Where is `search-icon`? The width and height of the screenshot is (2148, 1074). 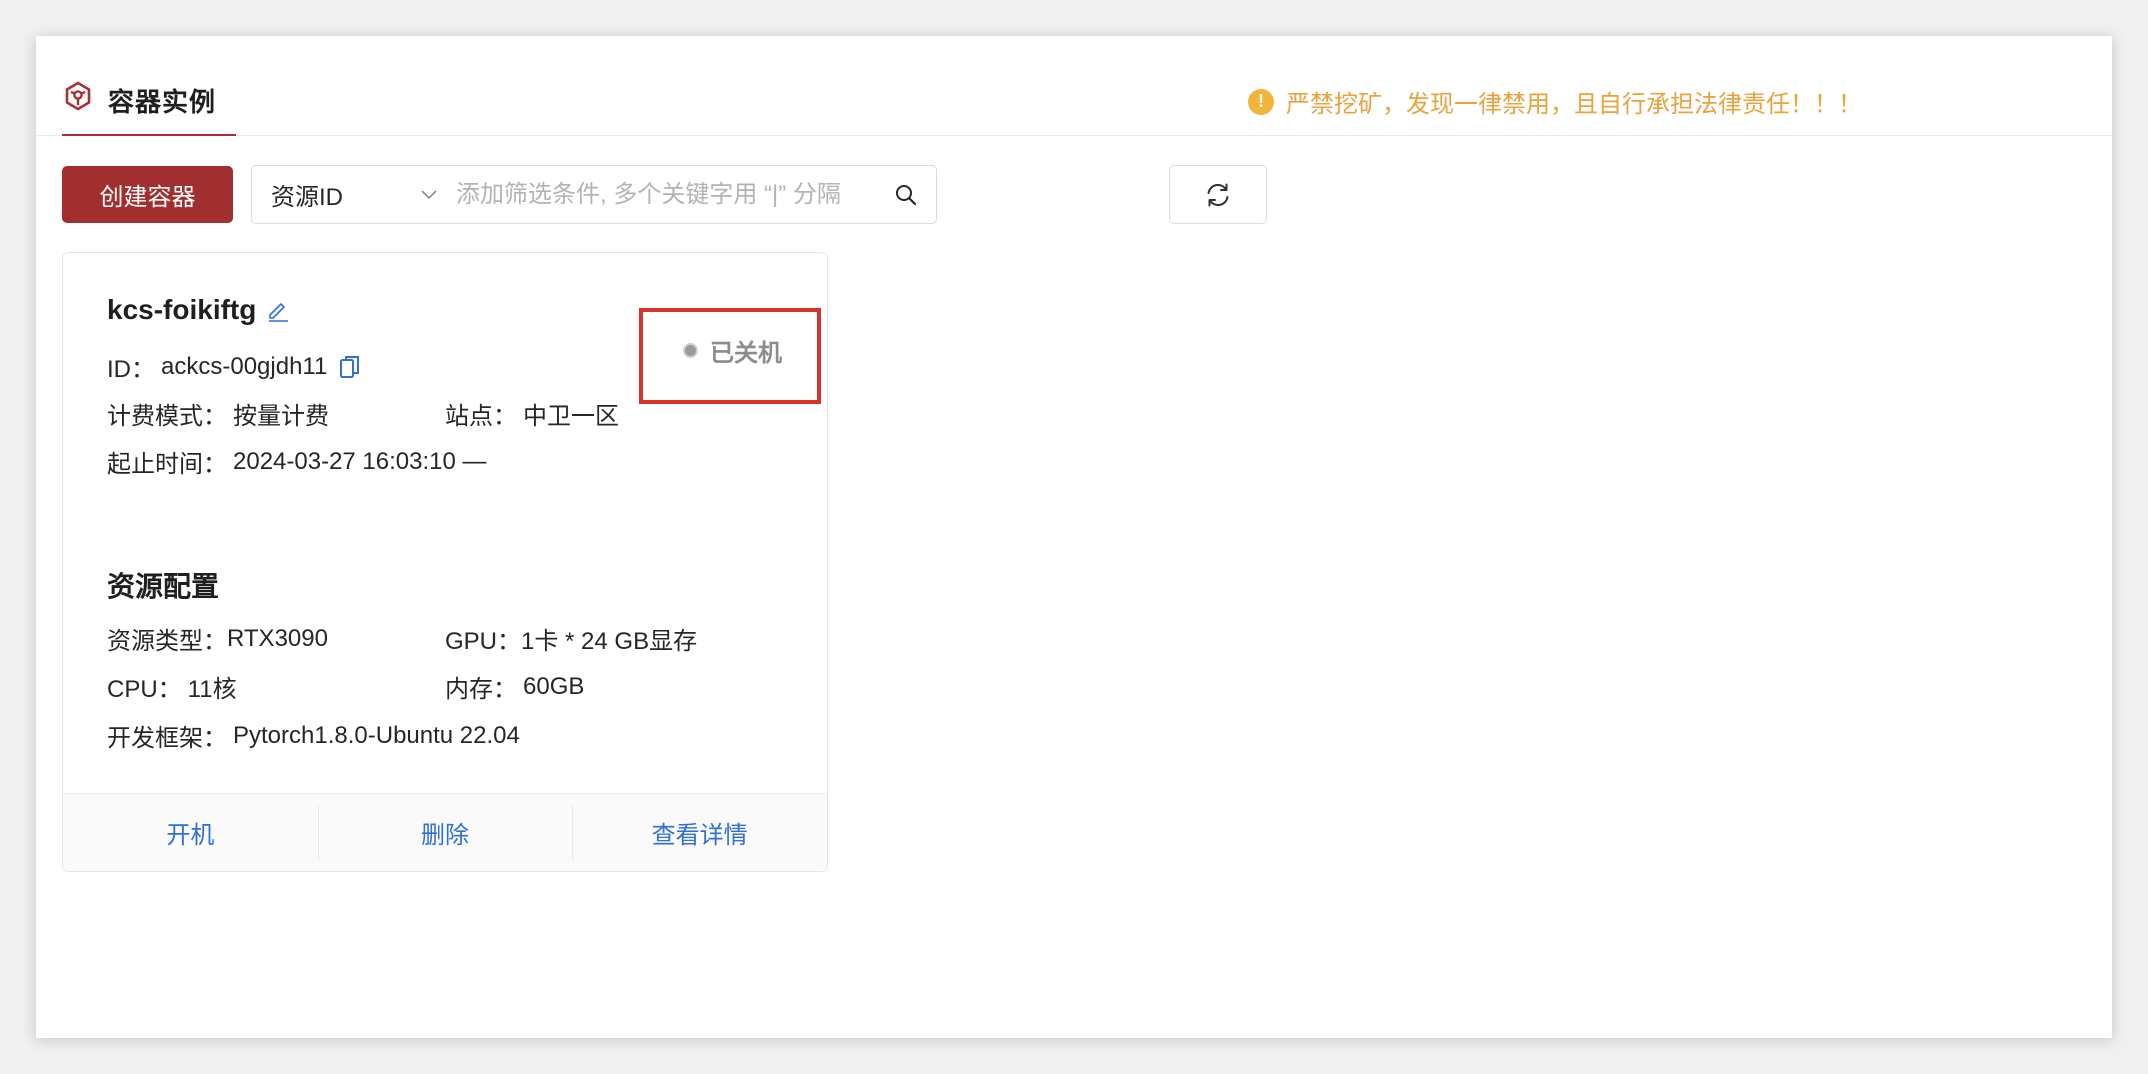 search-icon is located at coordinates (906, 194).